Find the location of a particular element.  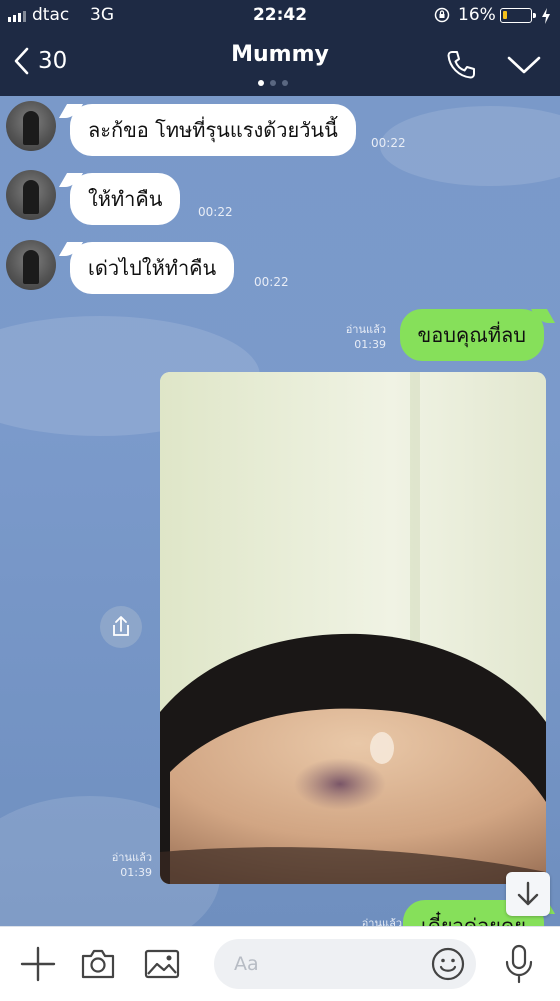

status-bar: dtac 3G 22:42 16% is located at coordinates (280, 16).